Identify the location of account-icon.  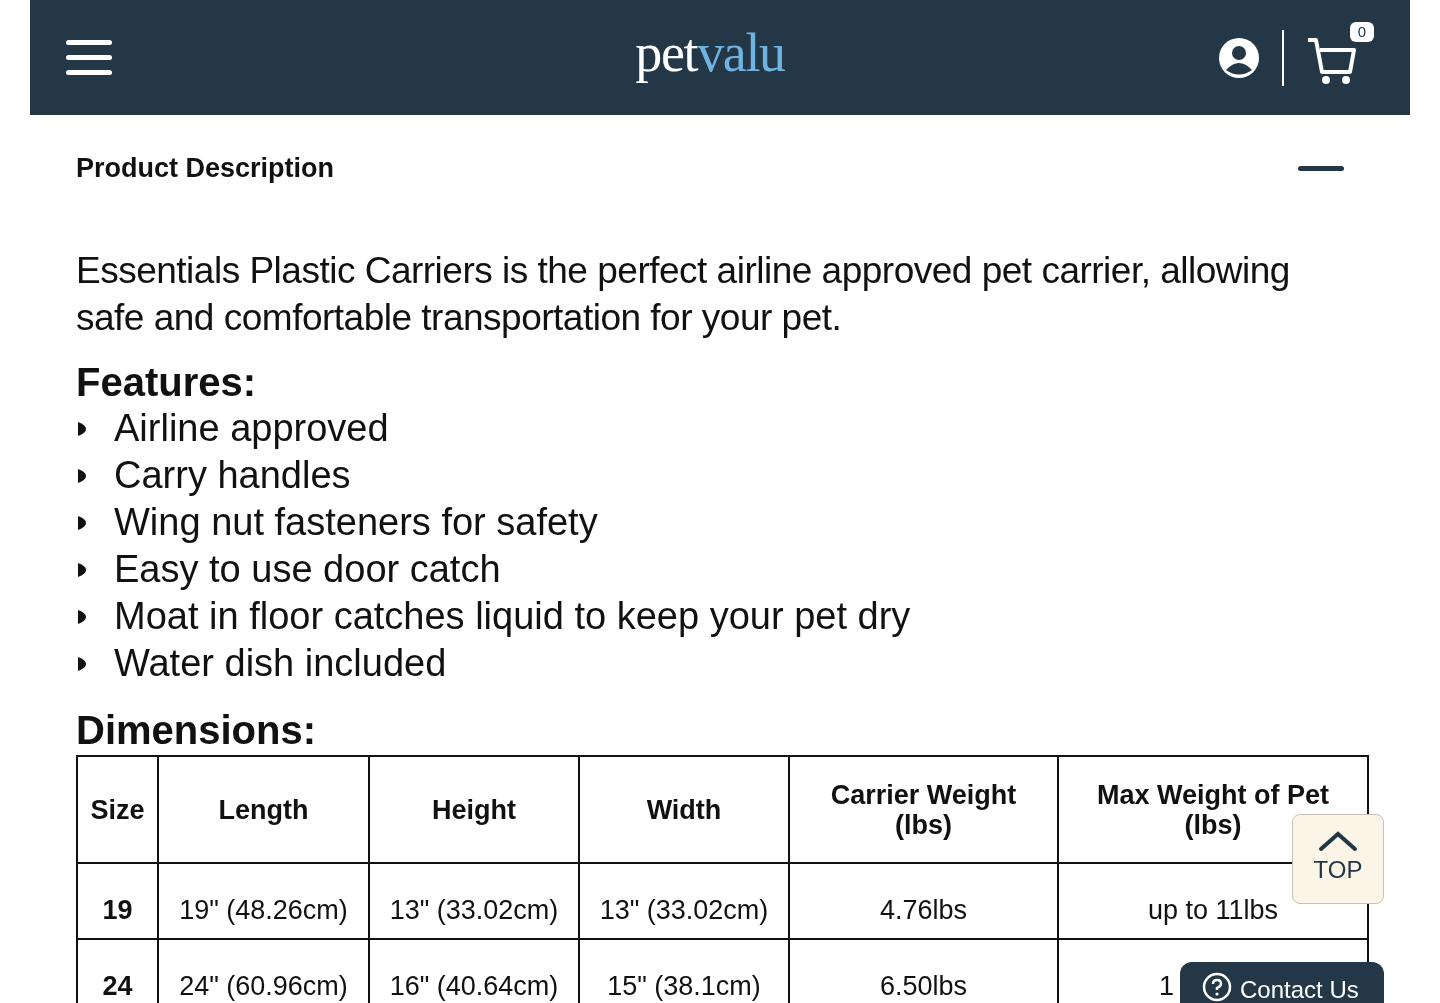
(1239, 57).